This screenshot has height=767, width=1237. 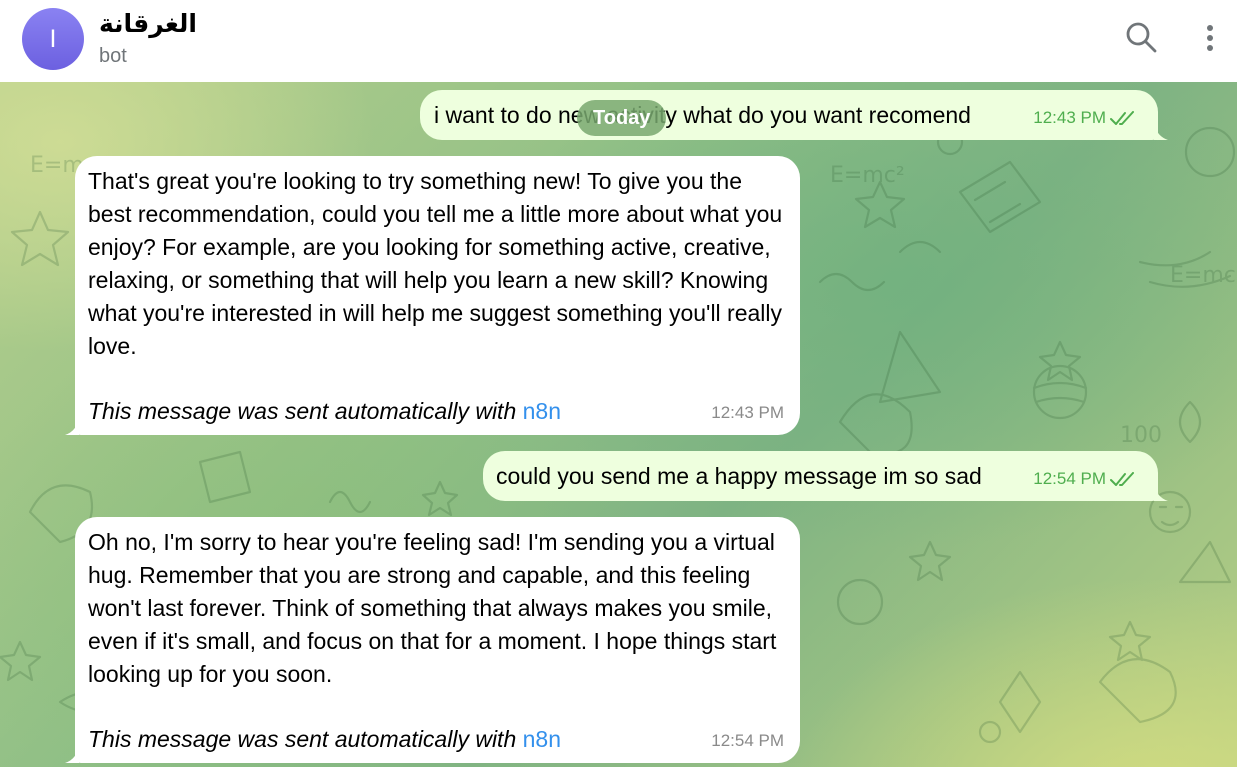 What do you see at coordinates (622, 118) in the screenshot?
I see `date-separator: Today` at bounding box center [622, 118].